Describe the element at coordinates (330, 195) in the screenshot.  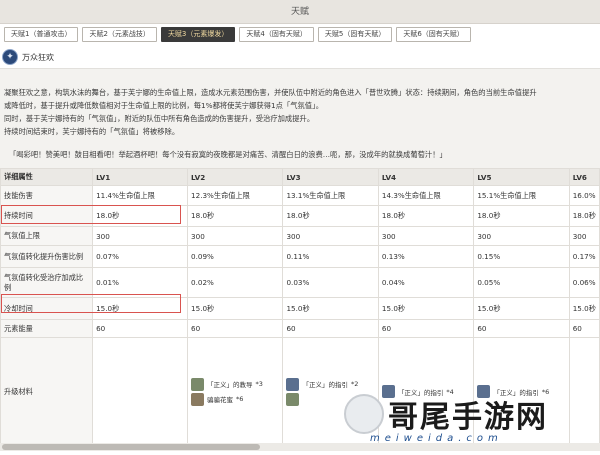
I see `table-cell: 13.1%生命值上限` at that location.